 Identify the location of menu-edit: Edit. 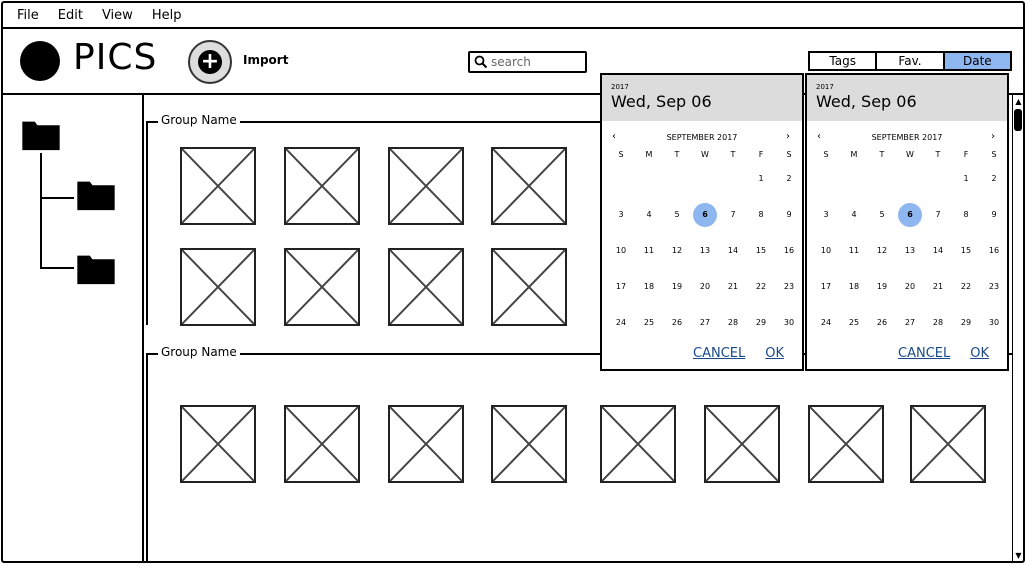
(70, 15).